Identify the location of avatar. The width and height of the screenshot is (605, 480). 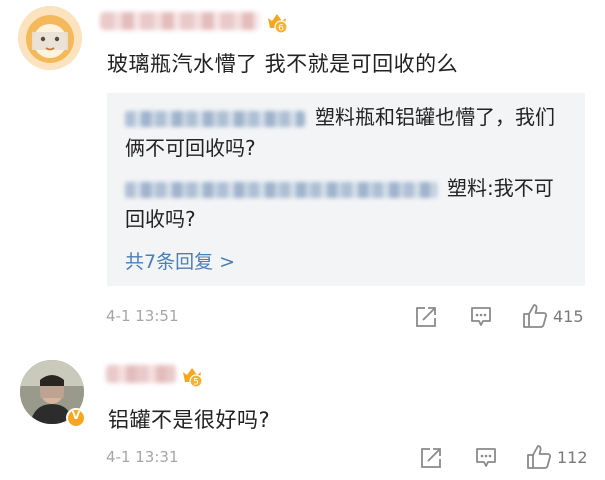
(50, 38).